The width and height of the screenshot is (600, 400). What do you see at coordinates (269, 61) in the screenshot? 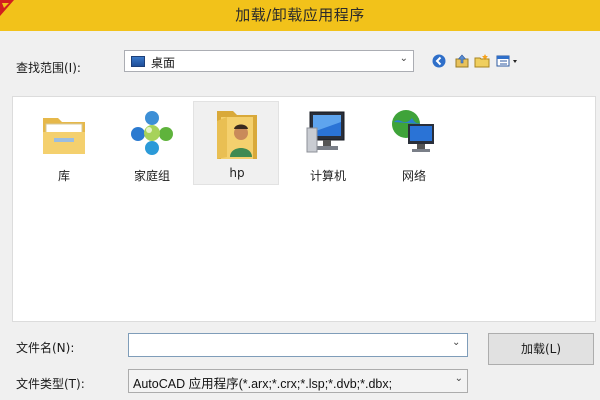
I see `lookin-dropdown: 桌面 ⌄` at bounding box center [269, 61].